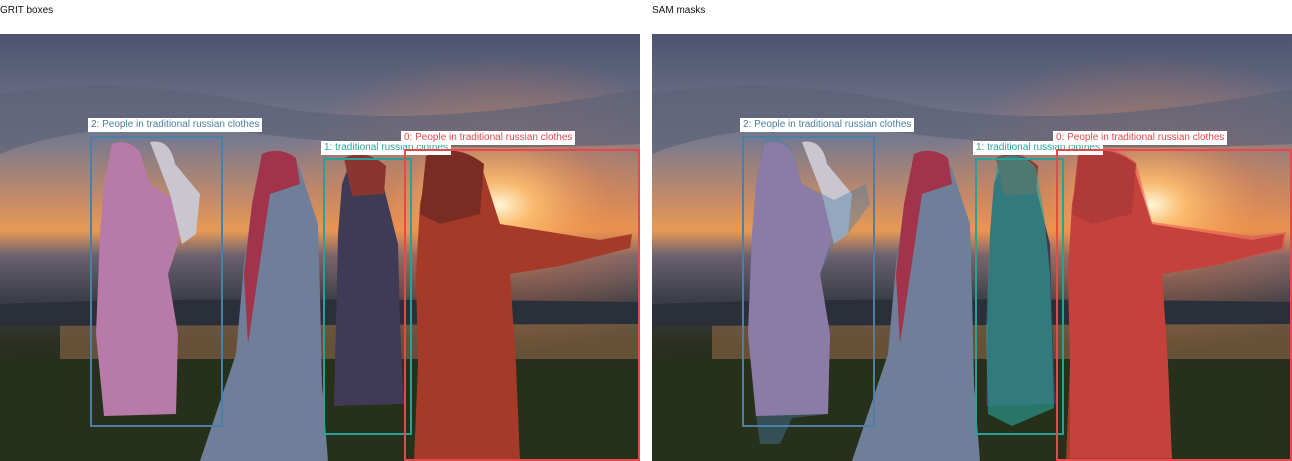 This screenshot has height=461, width=1292. What do you see at coordinates (679, 10) in the screenshot?
I see `panel-title-sam: SAM masks` at bounding box center [679, 10].